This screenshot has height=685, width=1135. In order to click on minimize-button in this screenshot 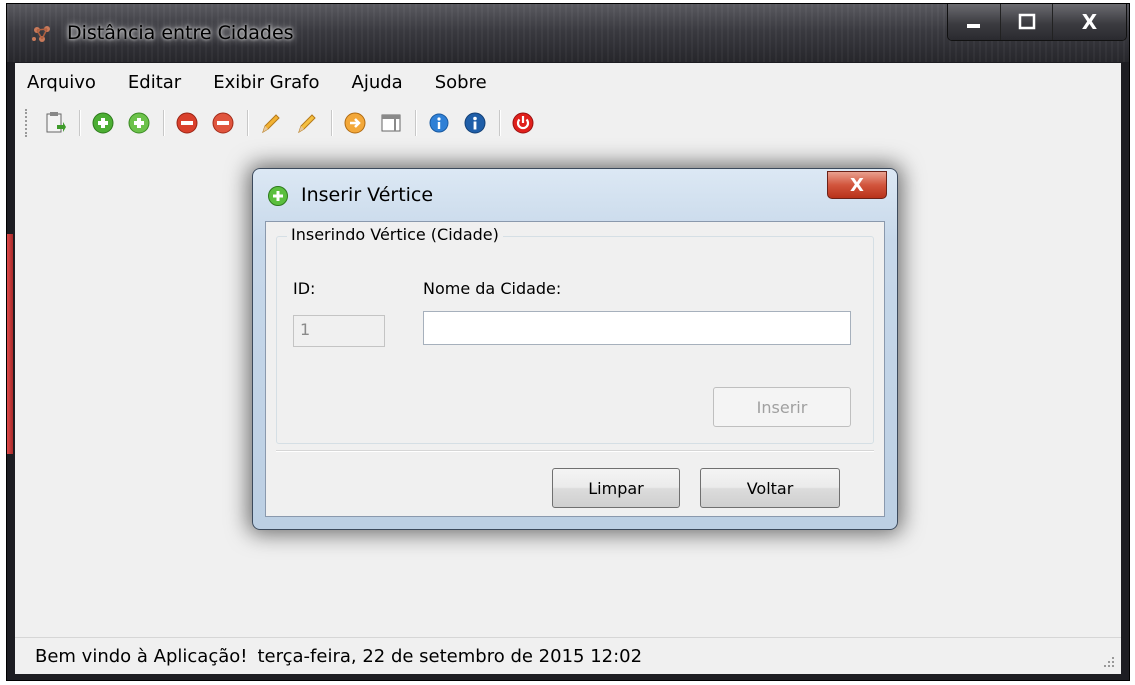, I will do `click(974, 22)`.